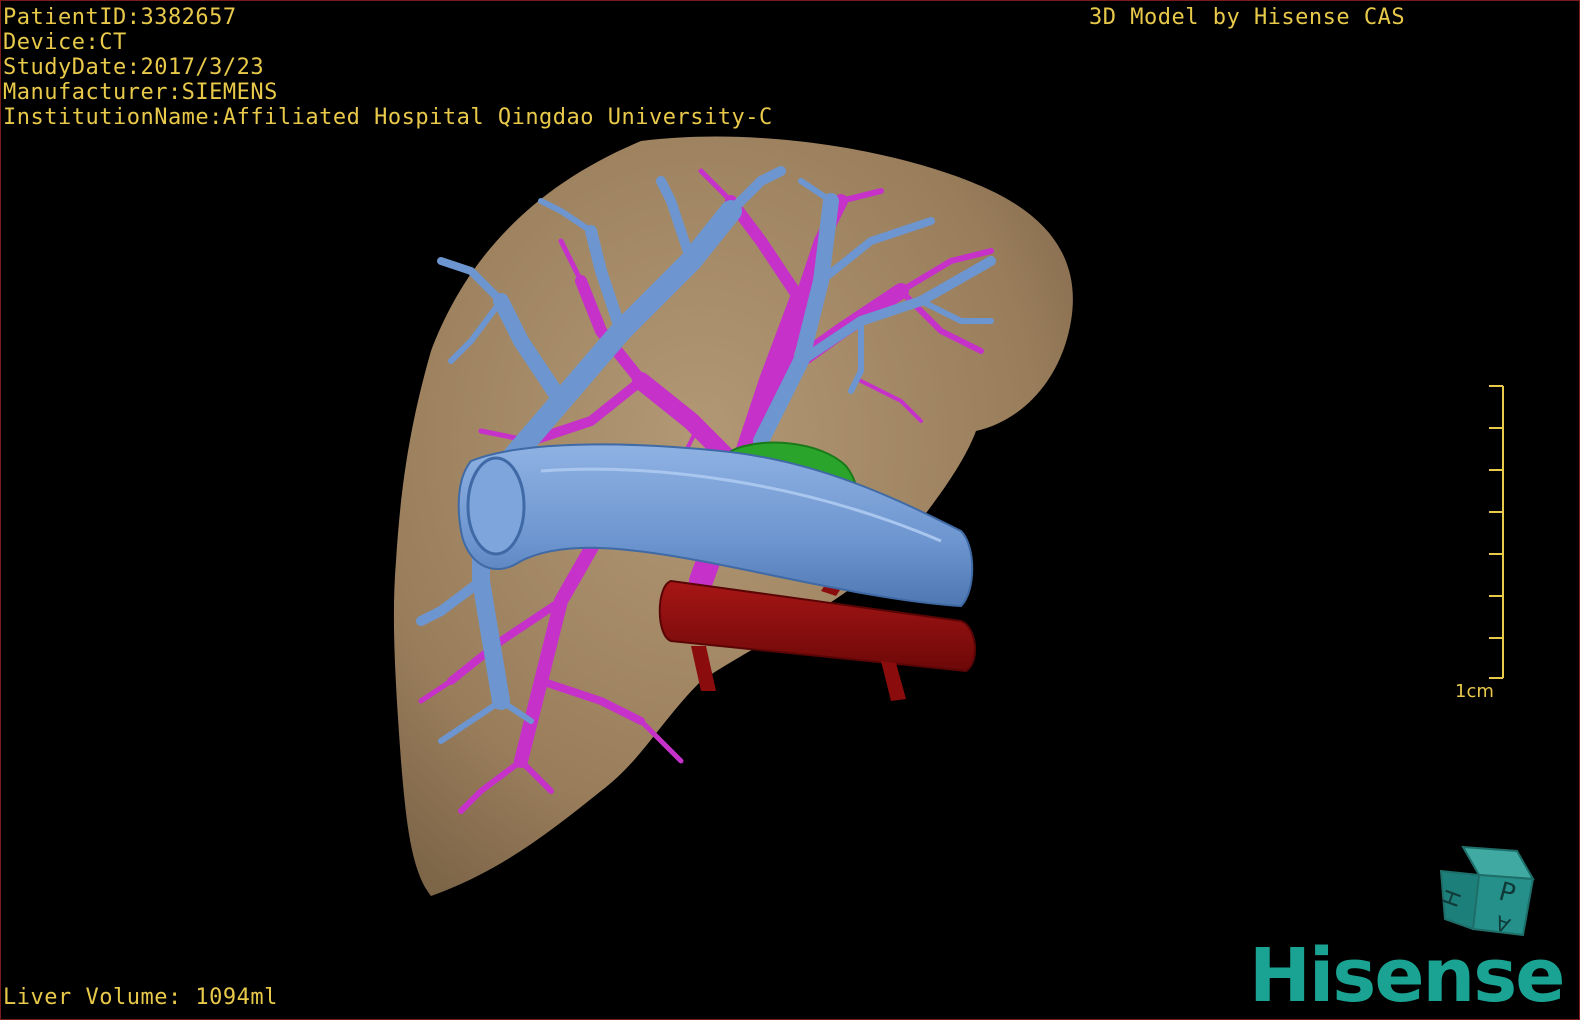 The image size is (1580, 1020). I want to click on liver-volume-label: Liver Volume: 1094ml, so click(140, 997).